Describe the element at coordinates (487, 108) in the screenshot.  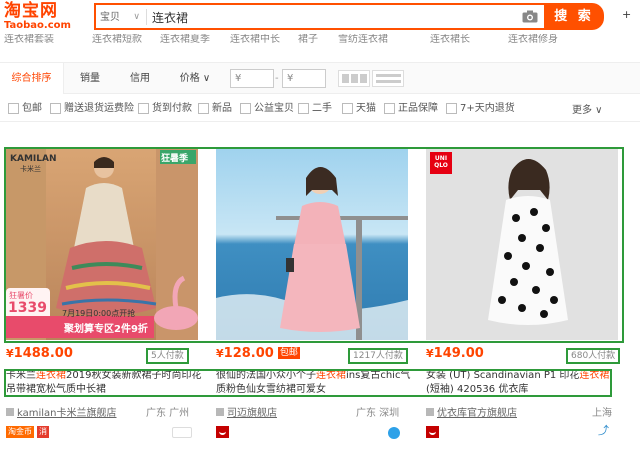
I see `filter-label: 7+天内退货` at that location.